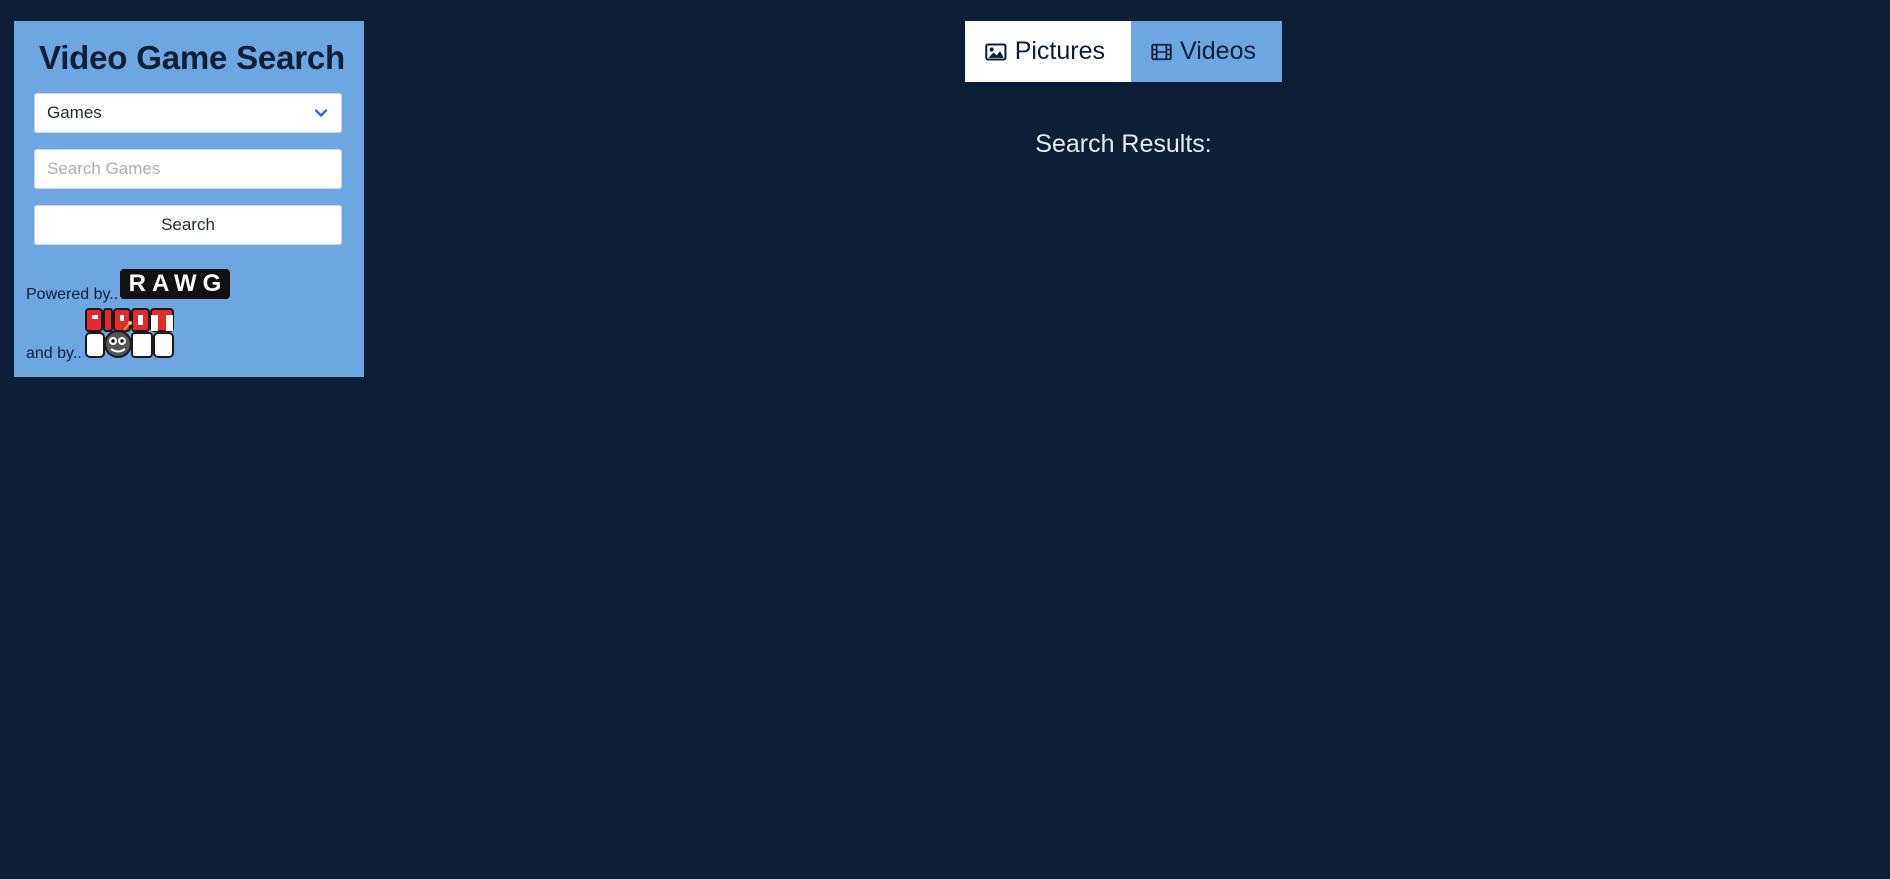 The height and width of the screenshot is (879, 1890). What do you see at coordinates (1218, 51) in the screenshot?
I see `tab-videos-label: Videos` at bounding box center [1218, 51].